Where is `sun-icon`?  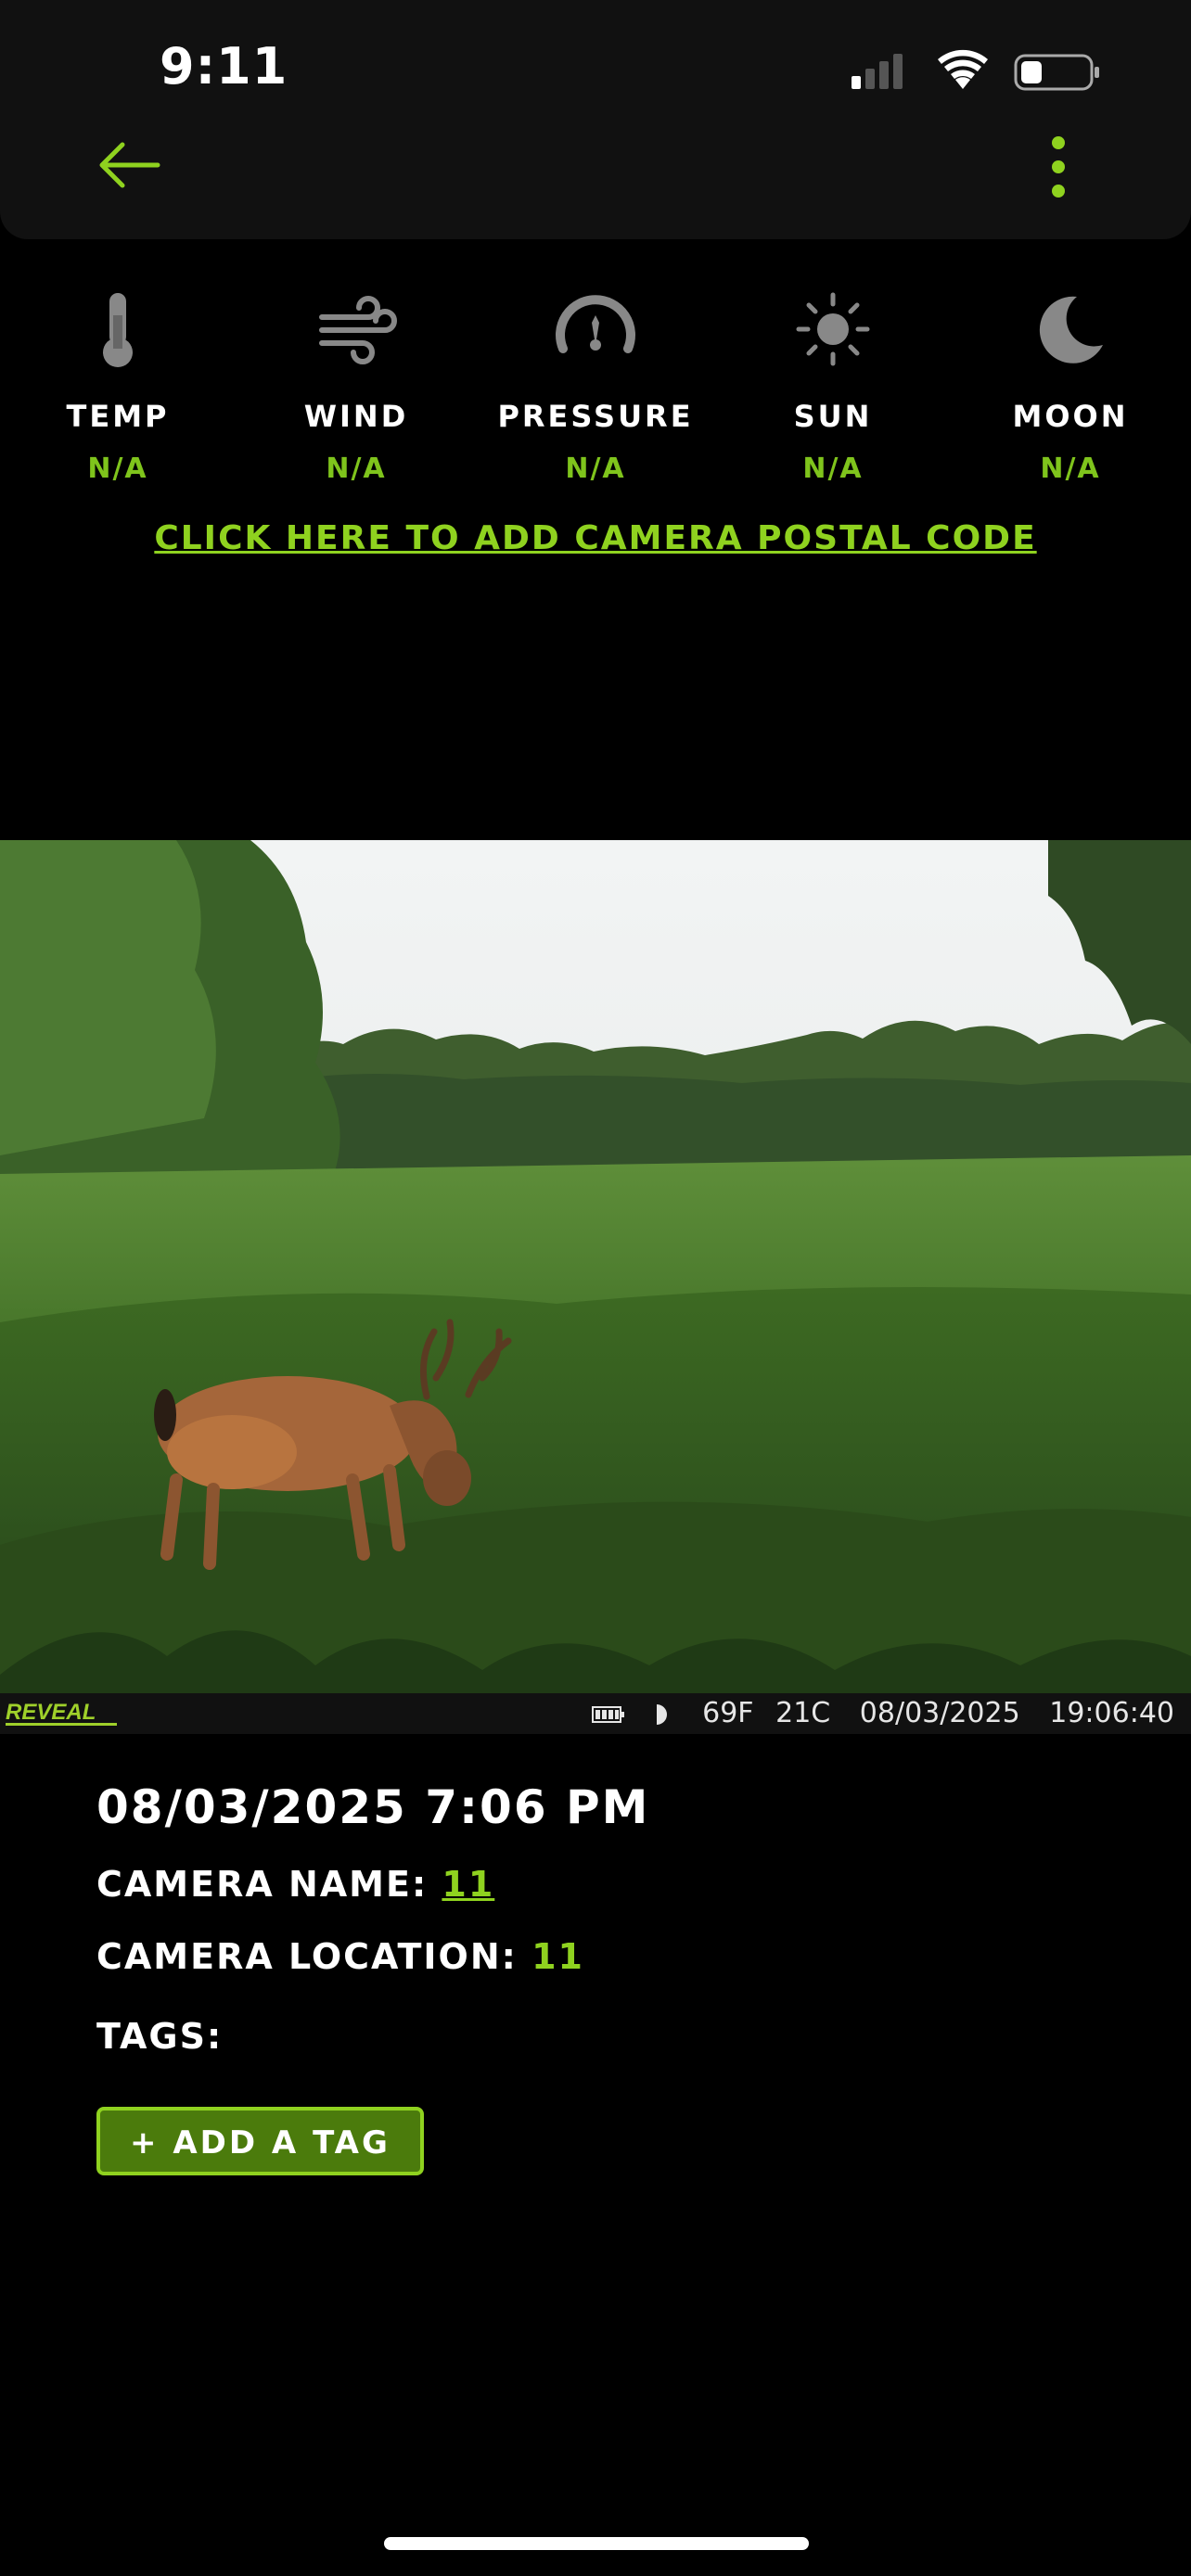 sun-icon is located at coordinates (833, 329).